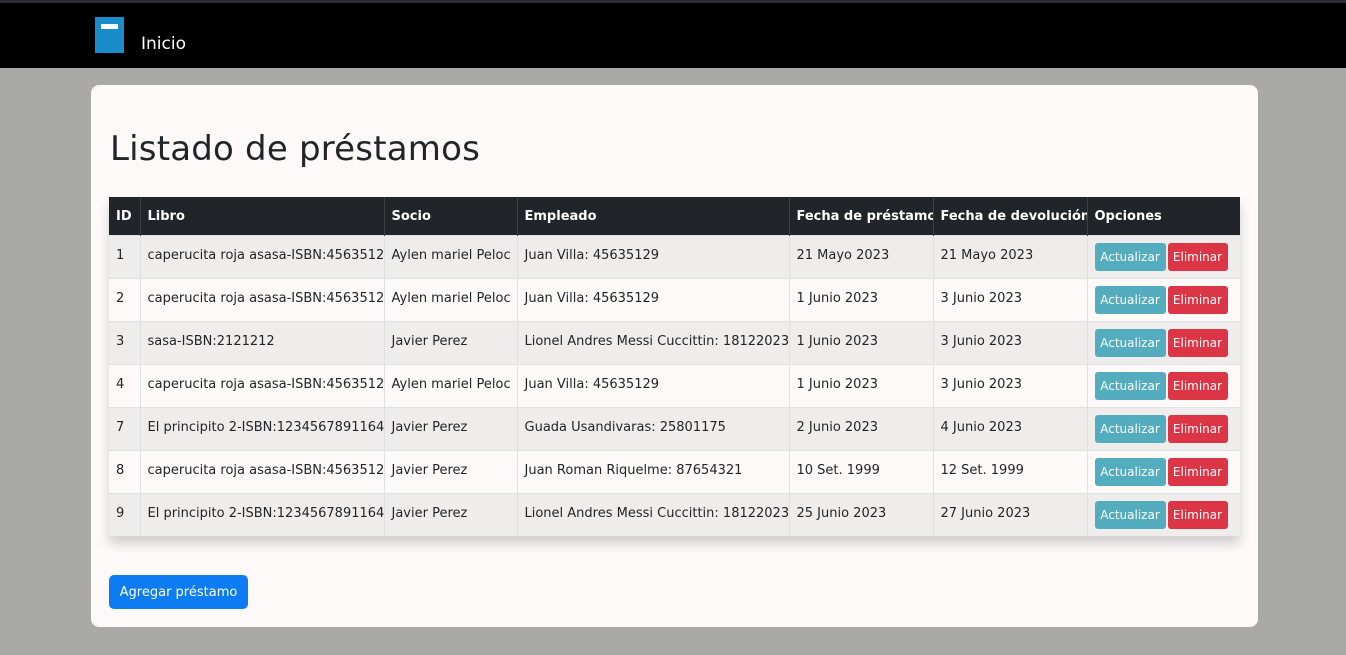 The width and height of the screenshot is (1346, 655). What do you see at coordinates (982, 470) in the screenshot?
I see `cell-fecha-devolucion-text: 12 Set. 1999` at bounding box center [982, 470].